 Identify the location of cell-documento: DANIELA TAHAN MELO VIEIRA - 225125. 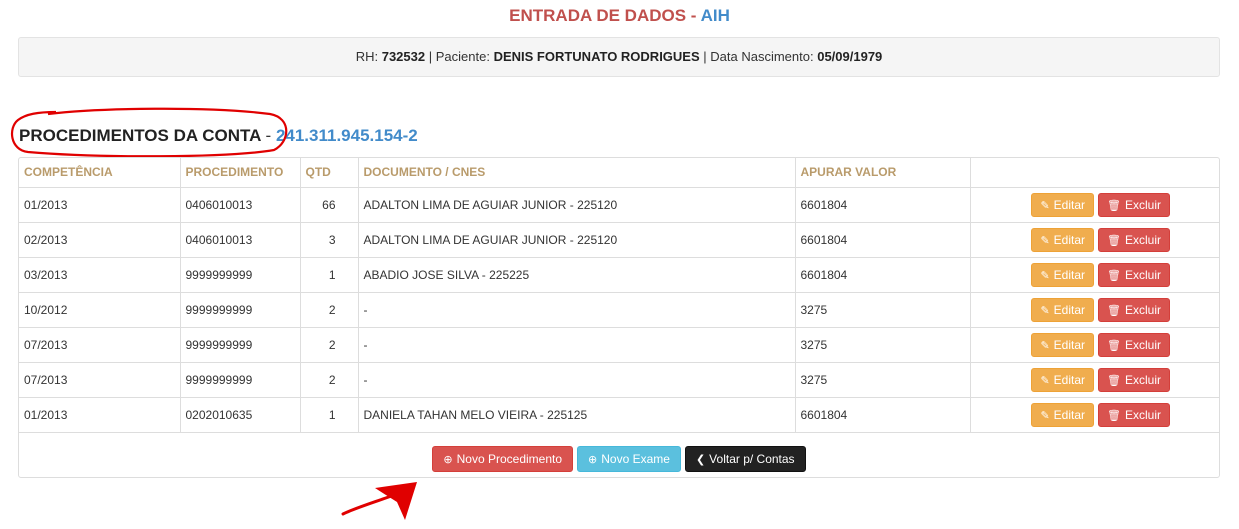
(577, 415).